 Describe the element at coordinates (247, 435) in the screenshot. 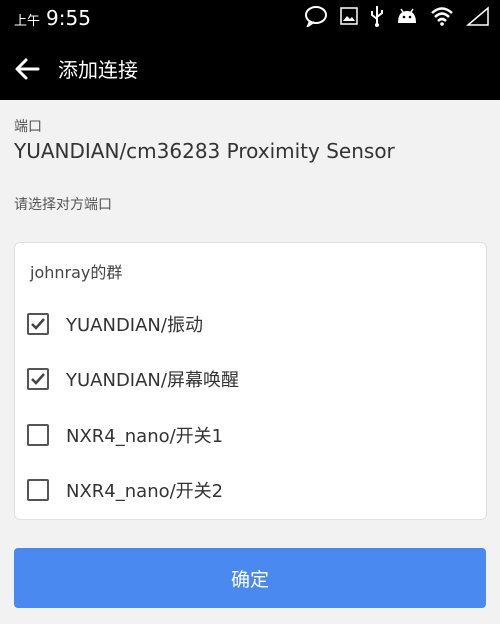

I see `option-row: NXR4_nano/开关1` at that location.